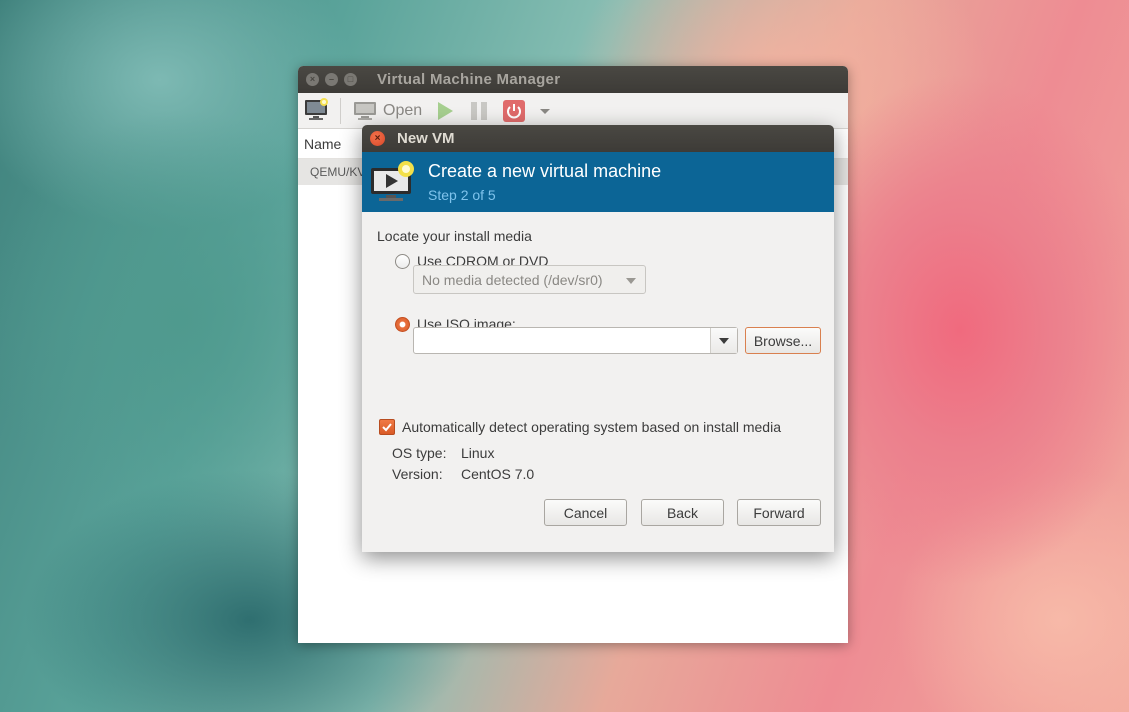  Describe the element at coordinates (312, 79) in the screenshot. I see `window-close-button: ×` at that location.